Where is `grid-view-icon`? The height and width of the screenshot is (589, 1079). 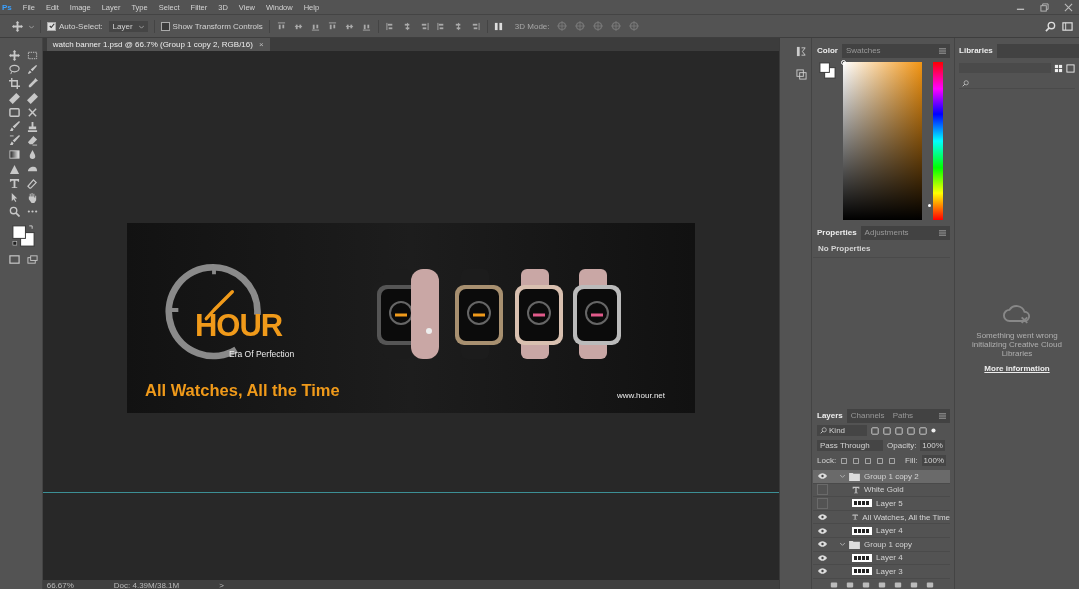
grid-view-icon is located at coordinates (1058, 68).